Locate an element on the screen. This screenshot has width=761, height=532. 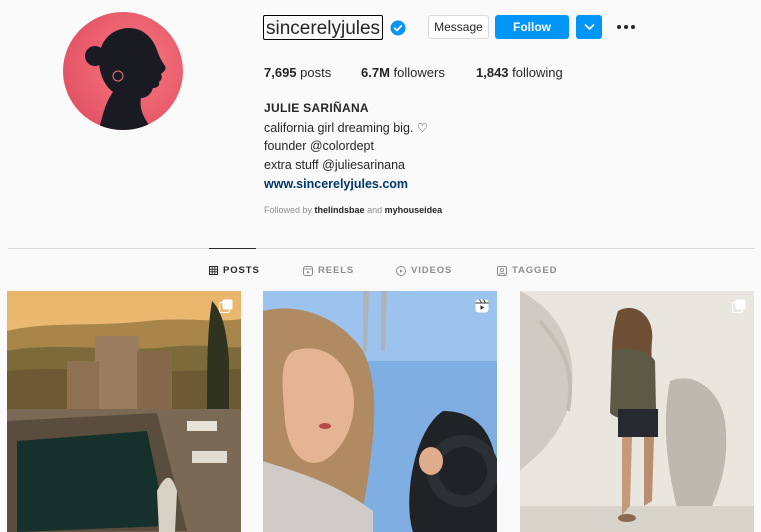
tab-posts: POSTS is located at coordinates (234, 270).